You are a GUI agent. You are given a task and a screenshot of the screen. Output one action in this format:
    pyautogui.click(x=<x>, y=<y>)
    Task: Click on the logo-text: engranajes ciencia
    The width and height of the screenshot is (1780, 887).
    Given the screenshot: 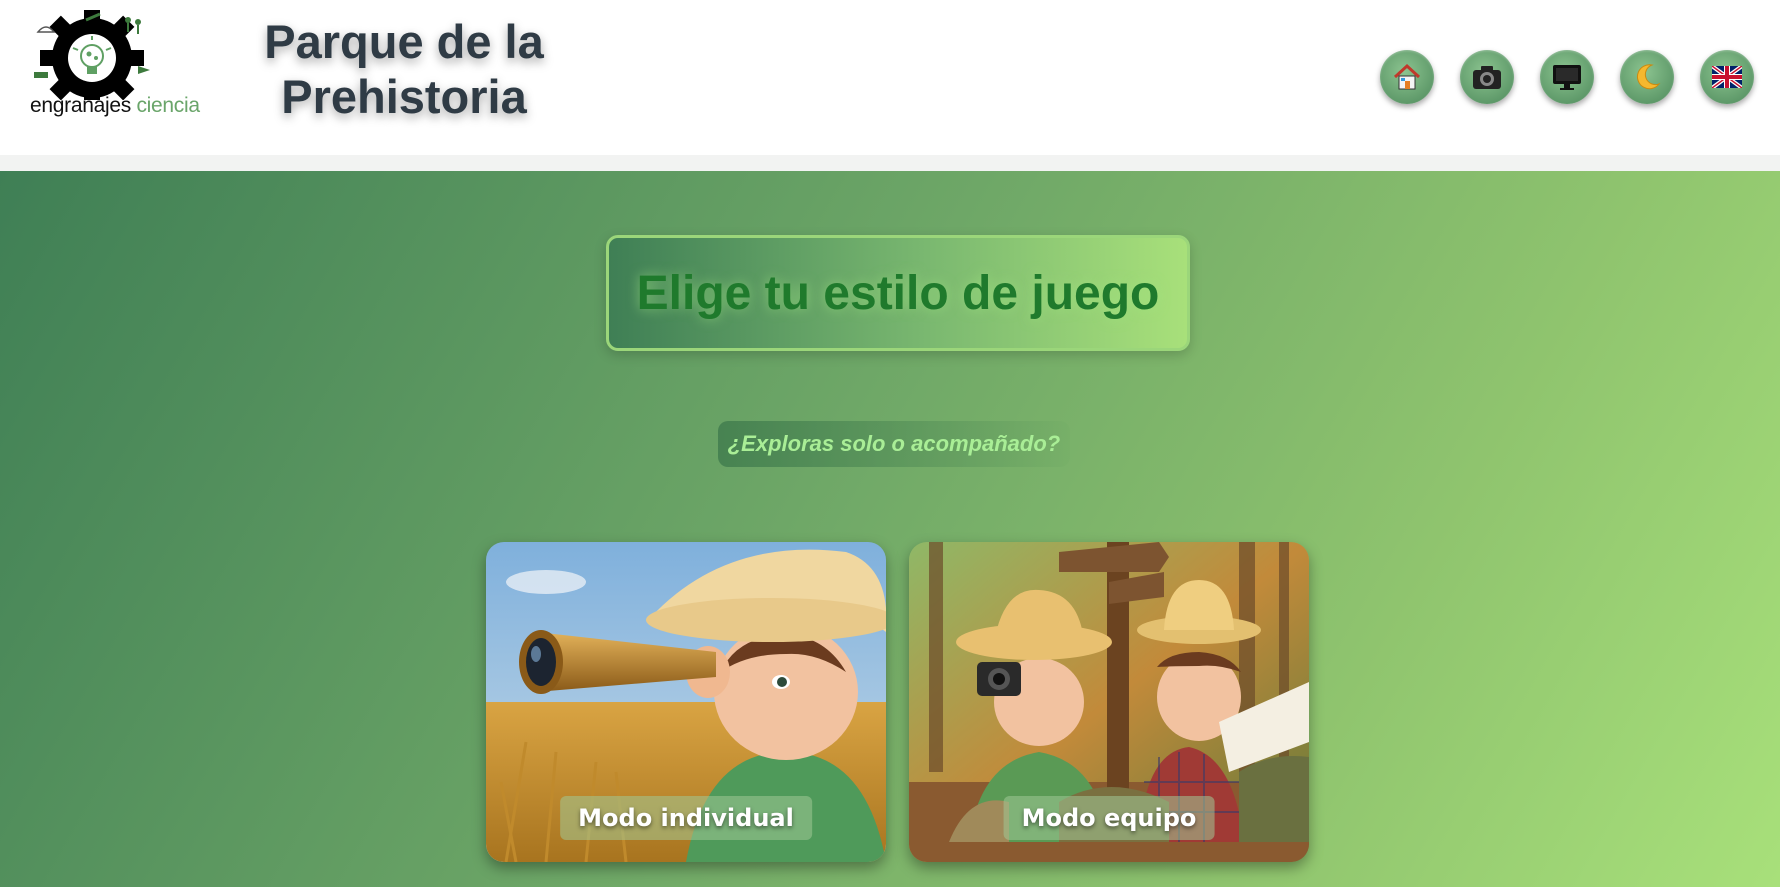 What is the action you would take?
    pyautogui.click(x=115, y=106)
    